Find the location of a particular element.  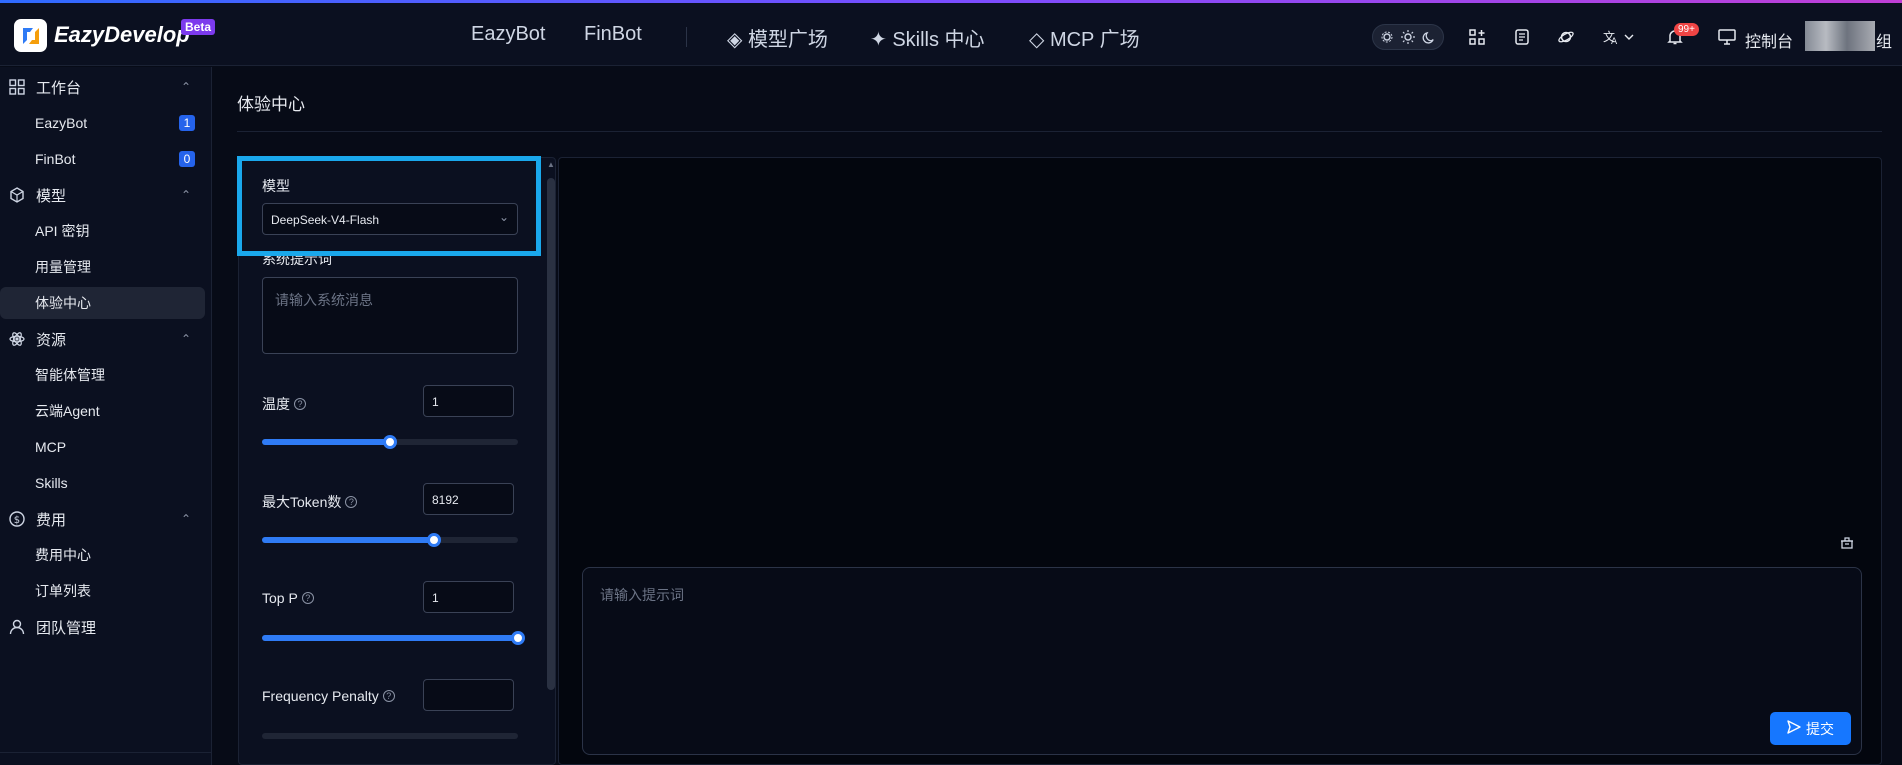

frequency-penalty-label: Frequency Penalty ? is located at coordinates (328, 696).